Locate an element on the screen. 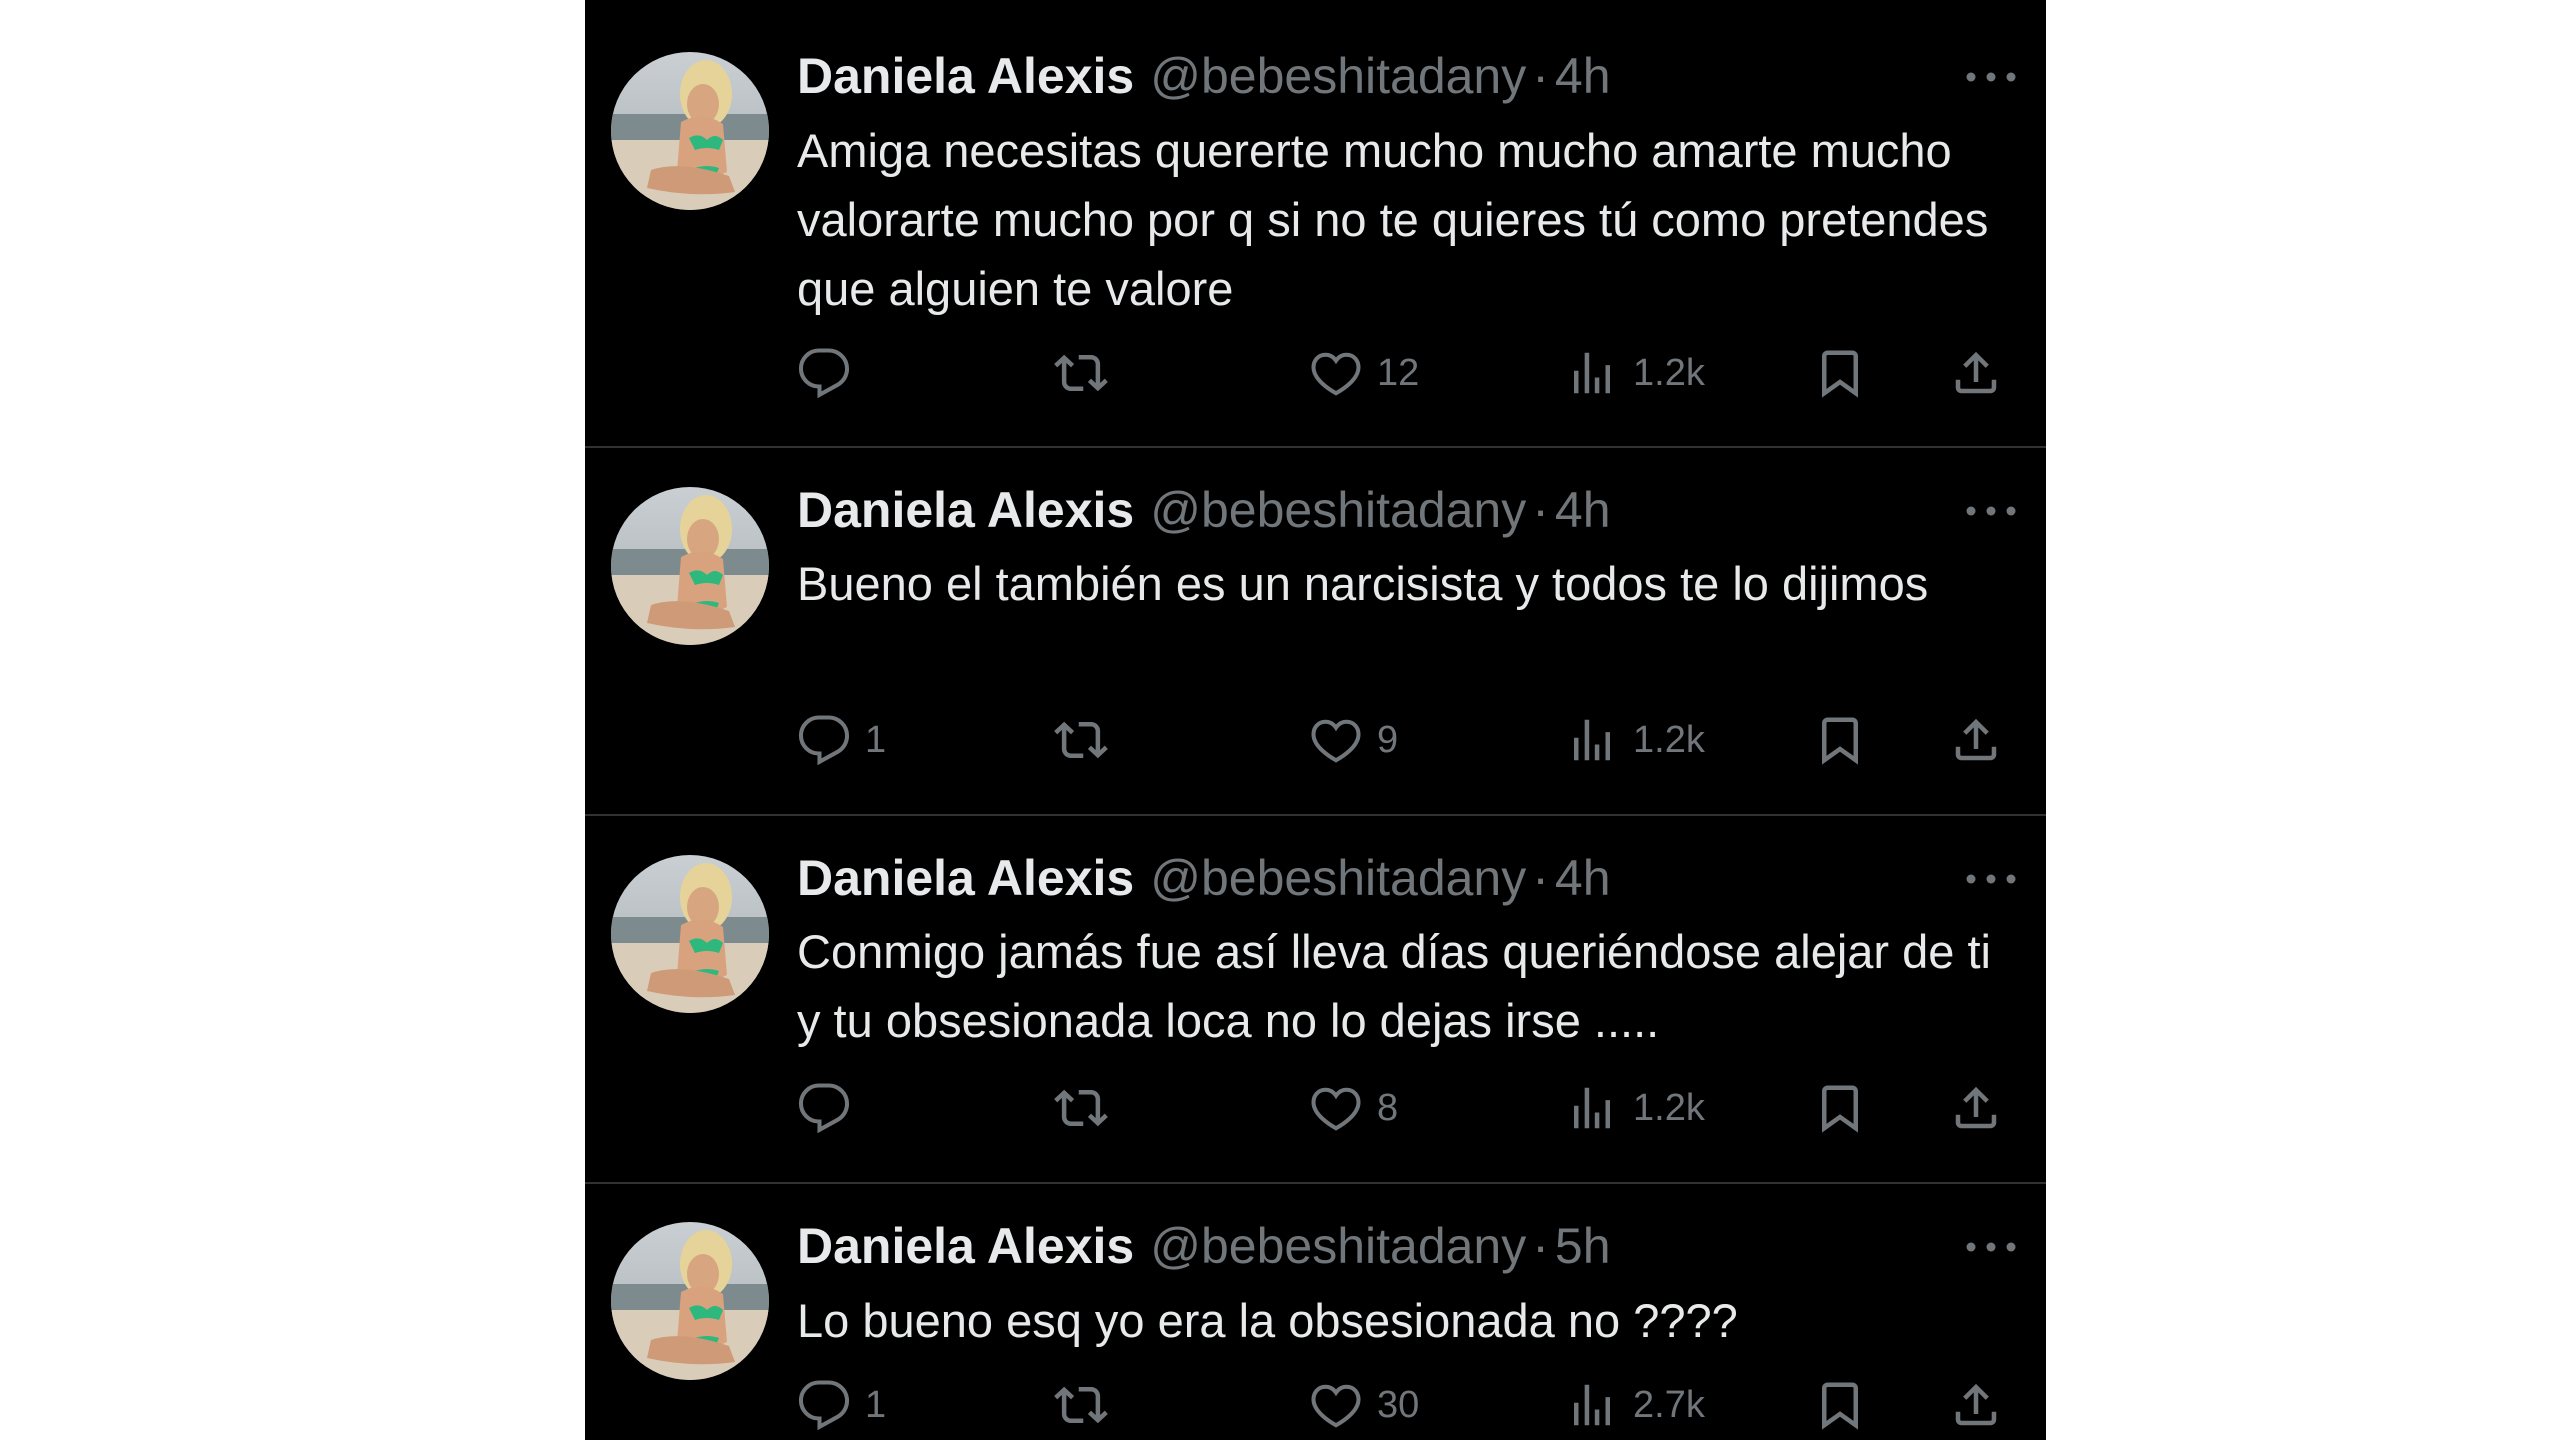  tweet-actions: 1 9 1.2k is located at coordinates (1417, 740).